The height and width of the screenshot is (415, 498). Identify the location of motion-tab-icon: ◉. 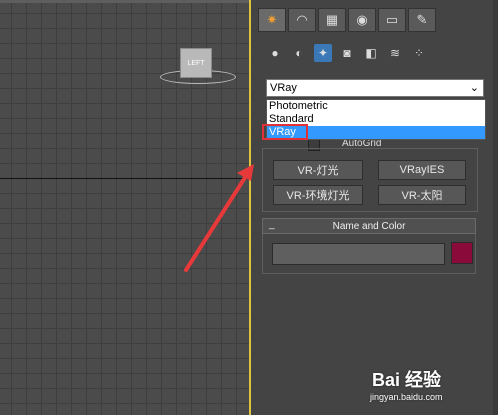
(362, 20).